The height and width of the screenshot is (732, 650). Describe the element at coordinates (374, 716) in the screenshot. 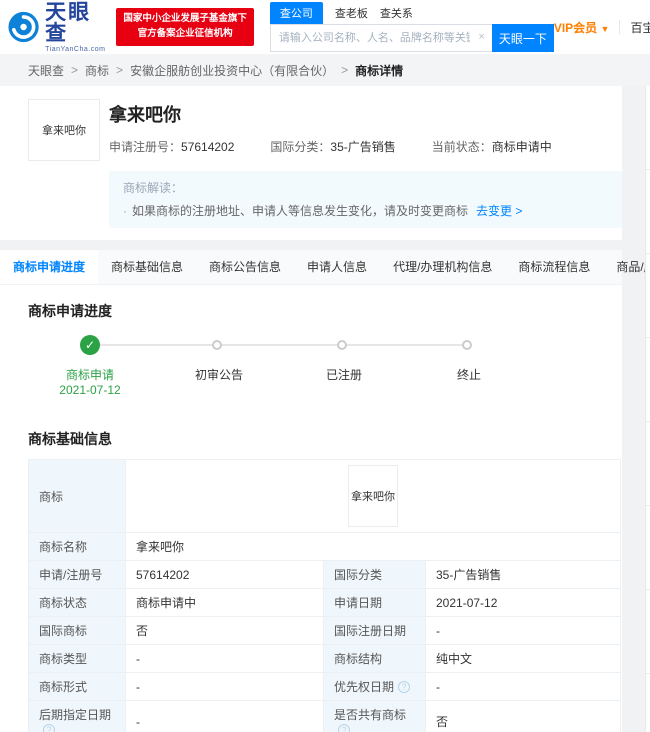

I see `info-label: 是否共有商标?` at that location.